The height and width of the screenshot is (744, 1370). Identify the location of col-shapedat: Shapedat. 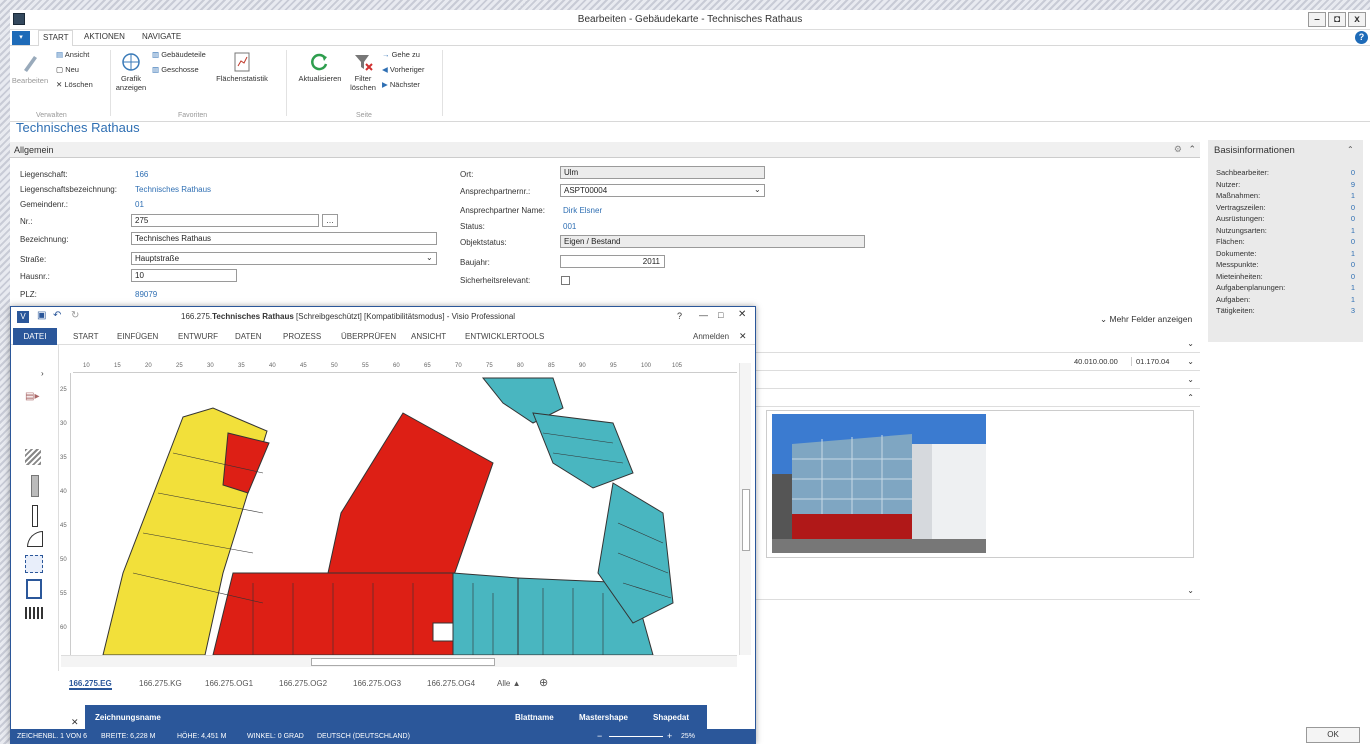
(671, 717).